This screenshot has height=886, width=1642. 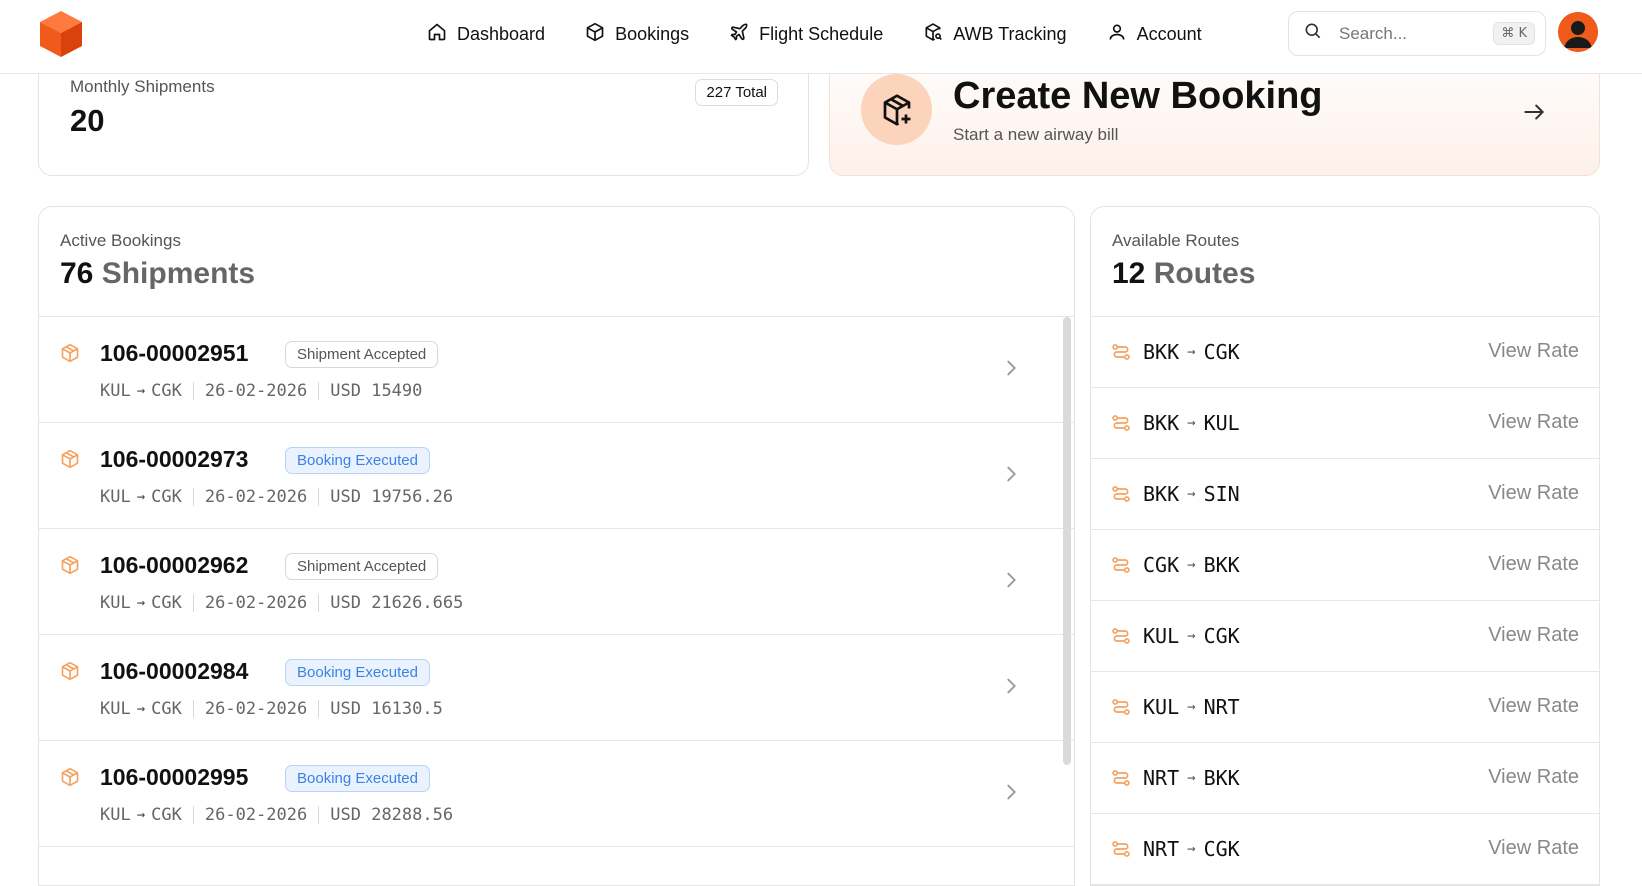 I want to click on origin-code: NRT, so click(x=1161, y=778).